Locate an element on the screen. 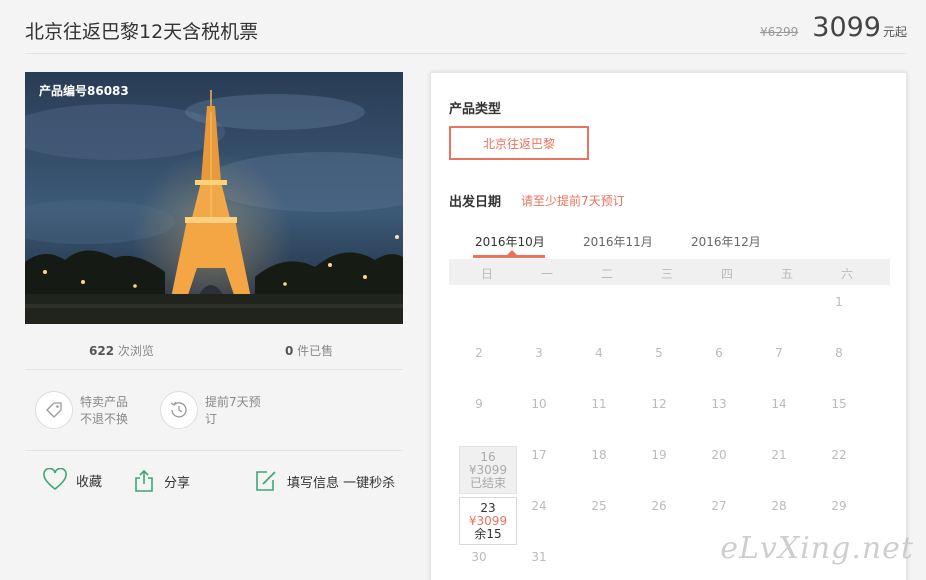 This screenshot has height=580, width=926. weekday-header: 日 一 二 三 四 五 六 is located at coordinates (669, 272).